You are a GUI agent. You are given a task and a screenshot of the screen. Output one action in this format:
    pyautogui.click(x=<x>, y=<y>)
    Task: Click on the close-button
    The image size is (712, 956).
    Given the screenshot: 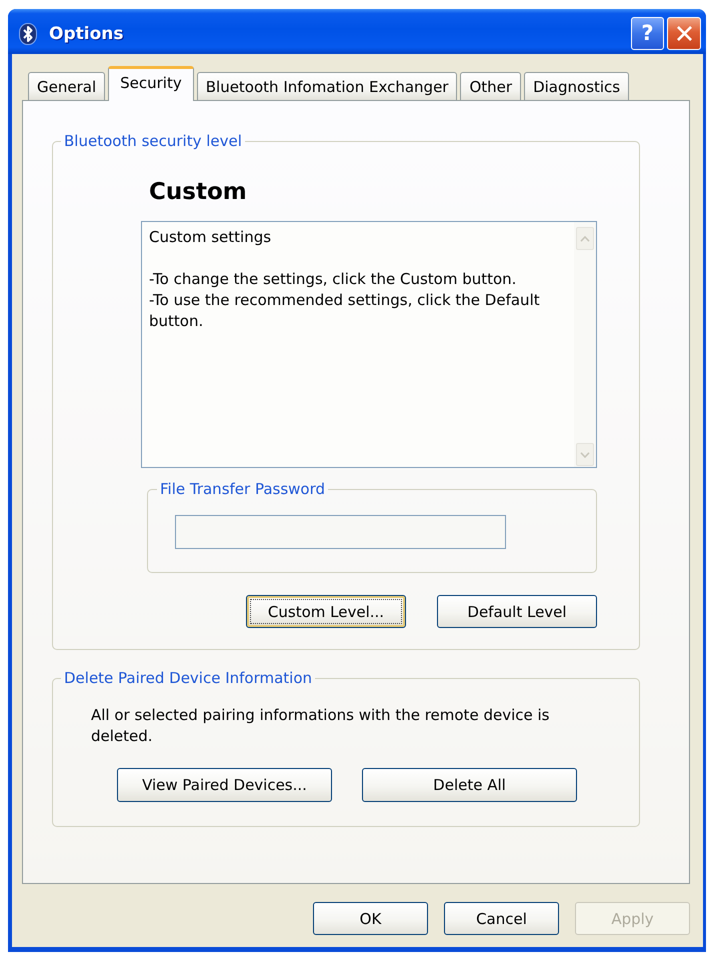 What is the action you would take?
    pyautogui.click(x=684, y=33)
    